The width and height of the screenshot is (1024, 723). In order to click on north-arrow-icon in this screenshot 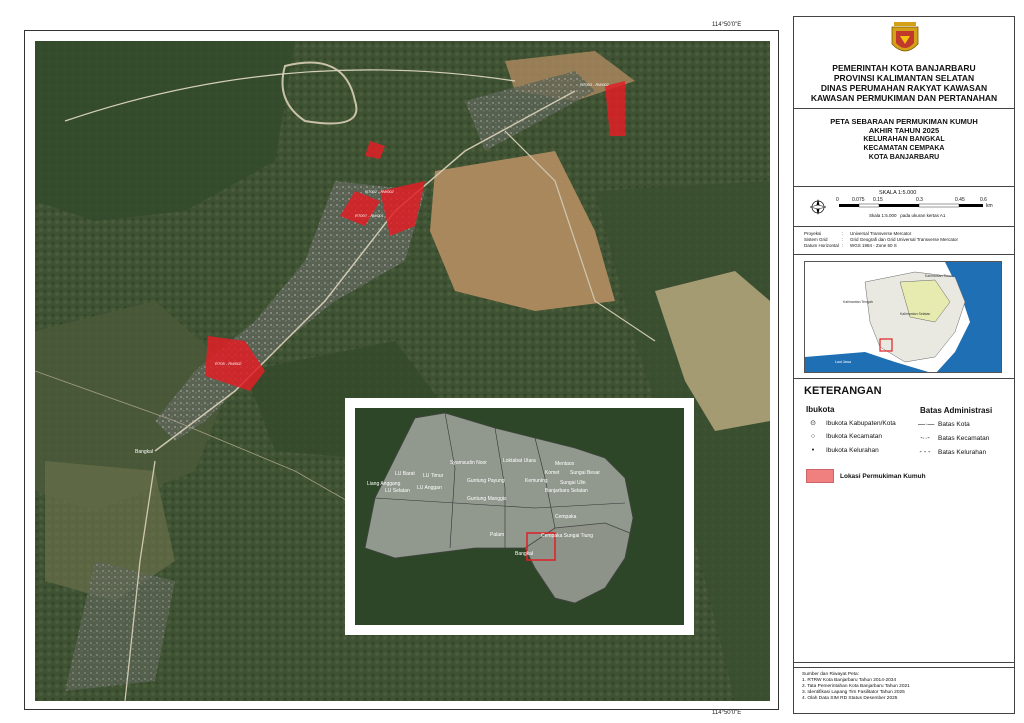, I will do `click(818, 207)`.